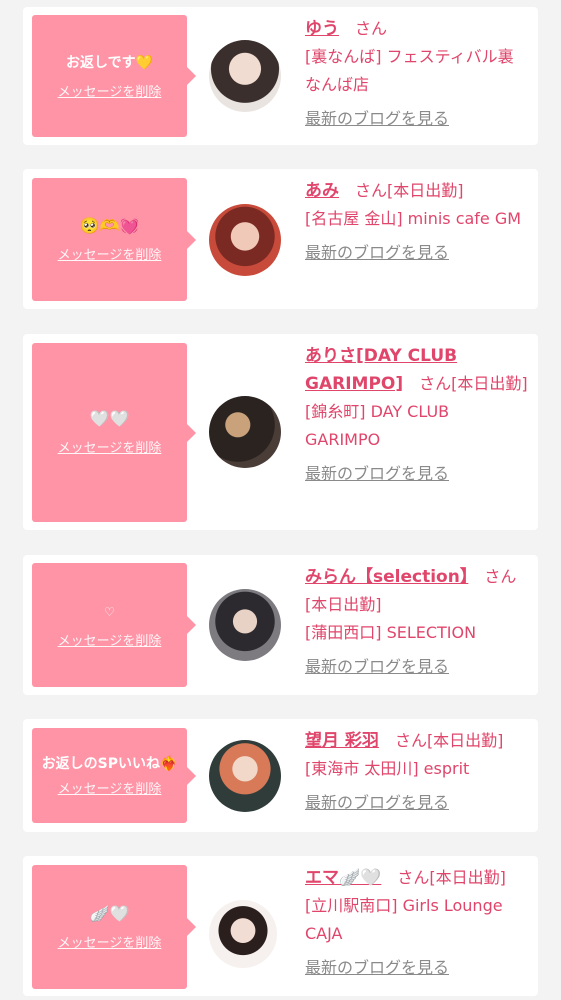 The width and height of the screenshot is (561, 1000). I want to click on message-bubble: 🤍🤍 メッセージを削除, so click(114, 432).